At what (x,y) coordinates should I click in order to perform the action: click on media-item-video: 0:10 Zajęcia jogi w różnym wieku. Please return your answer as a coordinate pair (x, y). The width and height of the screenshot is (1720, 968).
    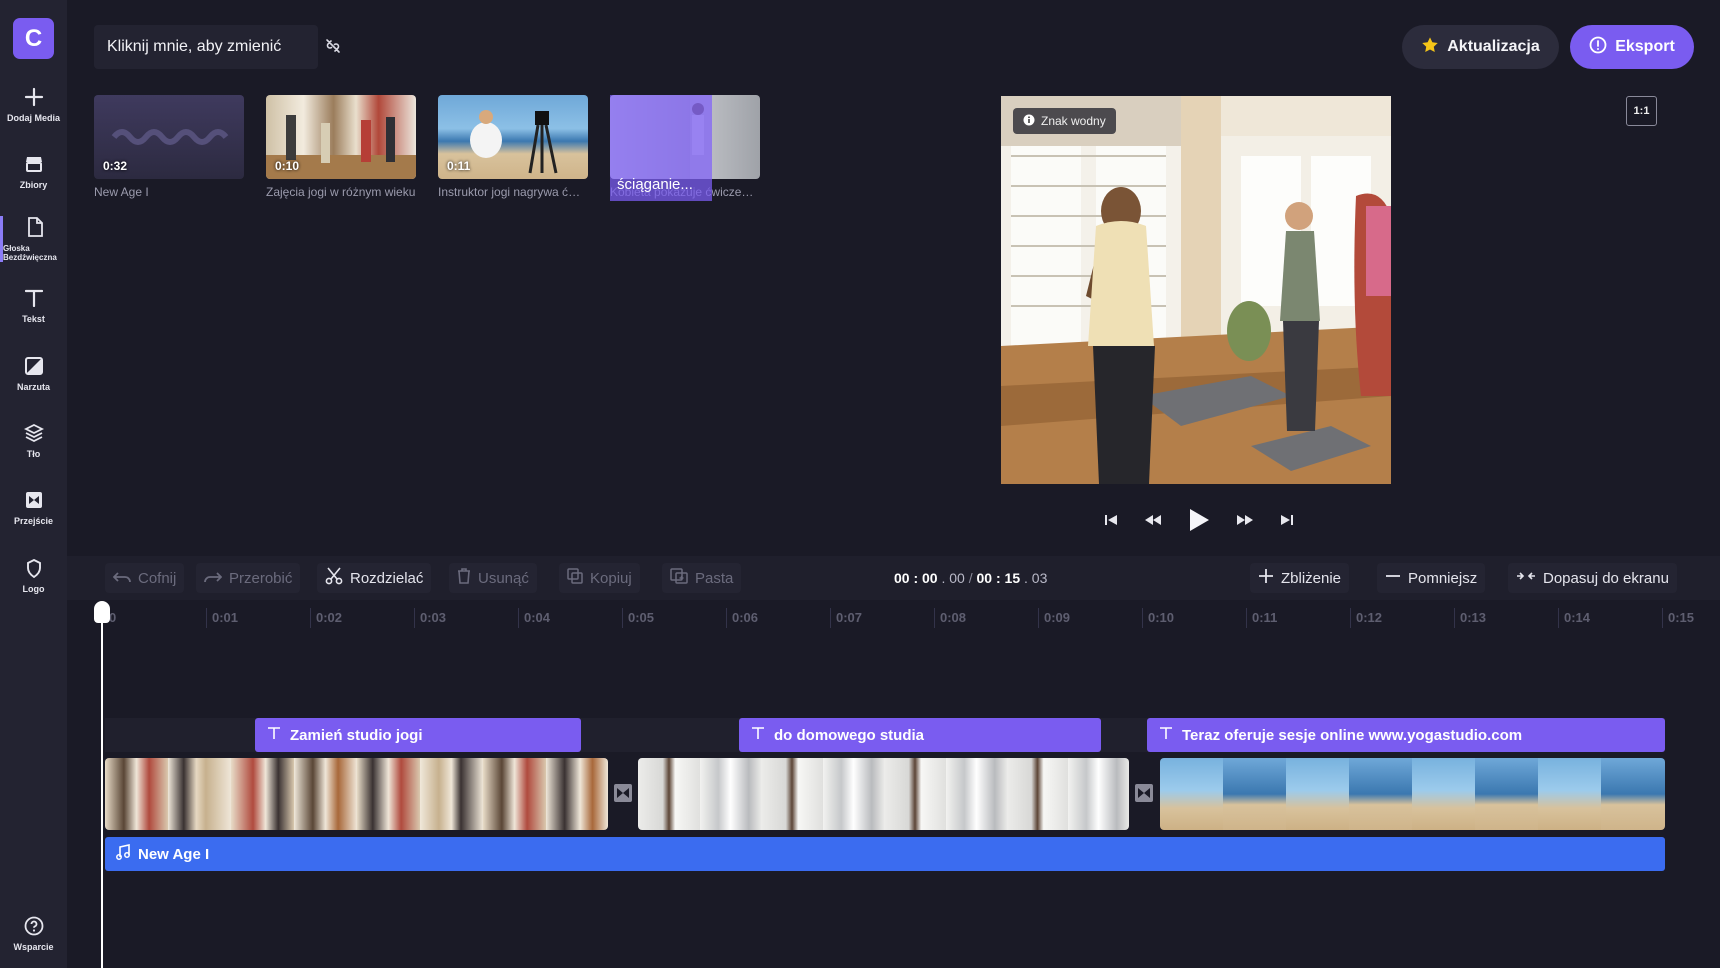
    Looking at the image, I should click on (341, 147).